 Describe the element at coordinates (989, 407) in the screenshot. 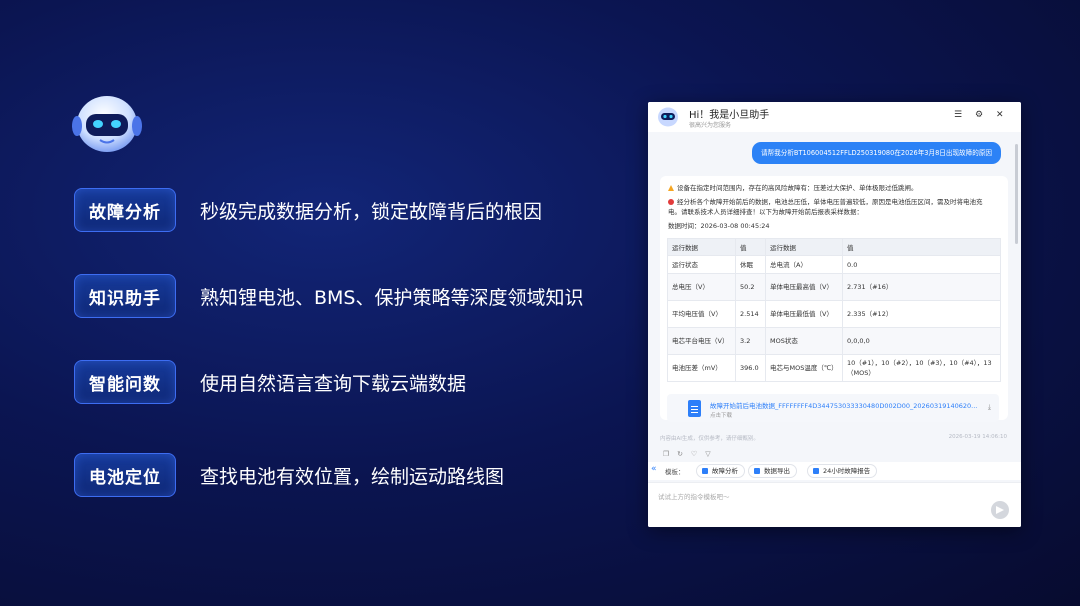

I see `download-icon: ⤓` at that location.